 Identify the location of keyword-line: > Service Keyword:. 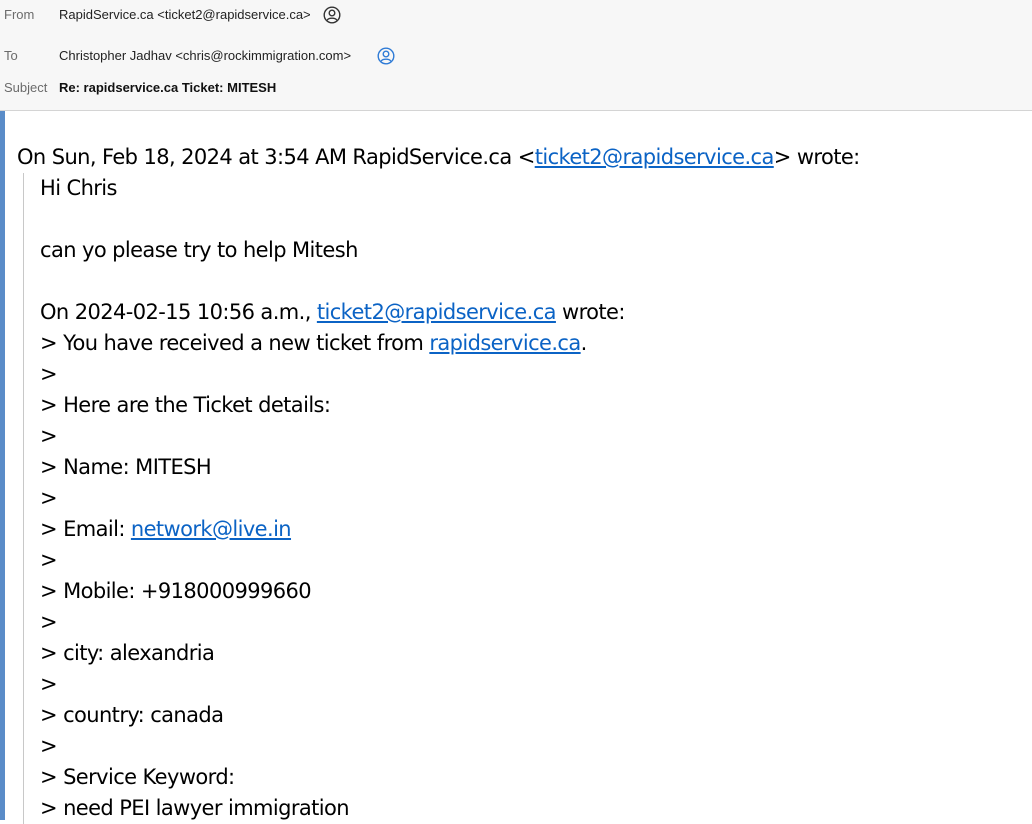
(137, 777).